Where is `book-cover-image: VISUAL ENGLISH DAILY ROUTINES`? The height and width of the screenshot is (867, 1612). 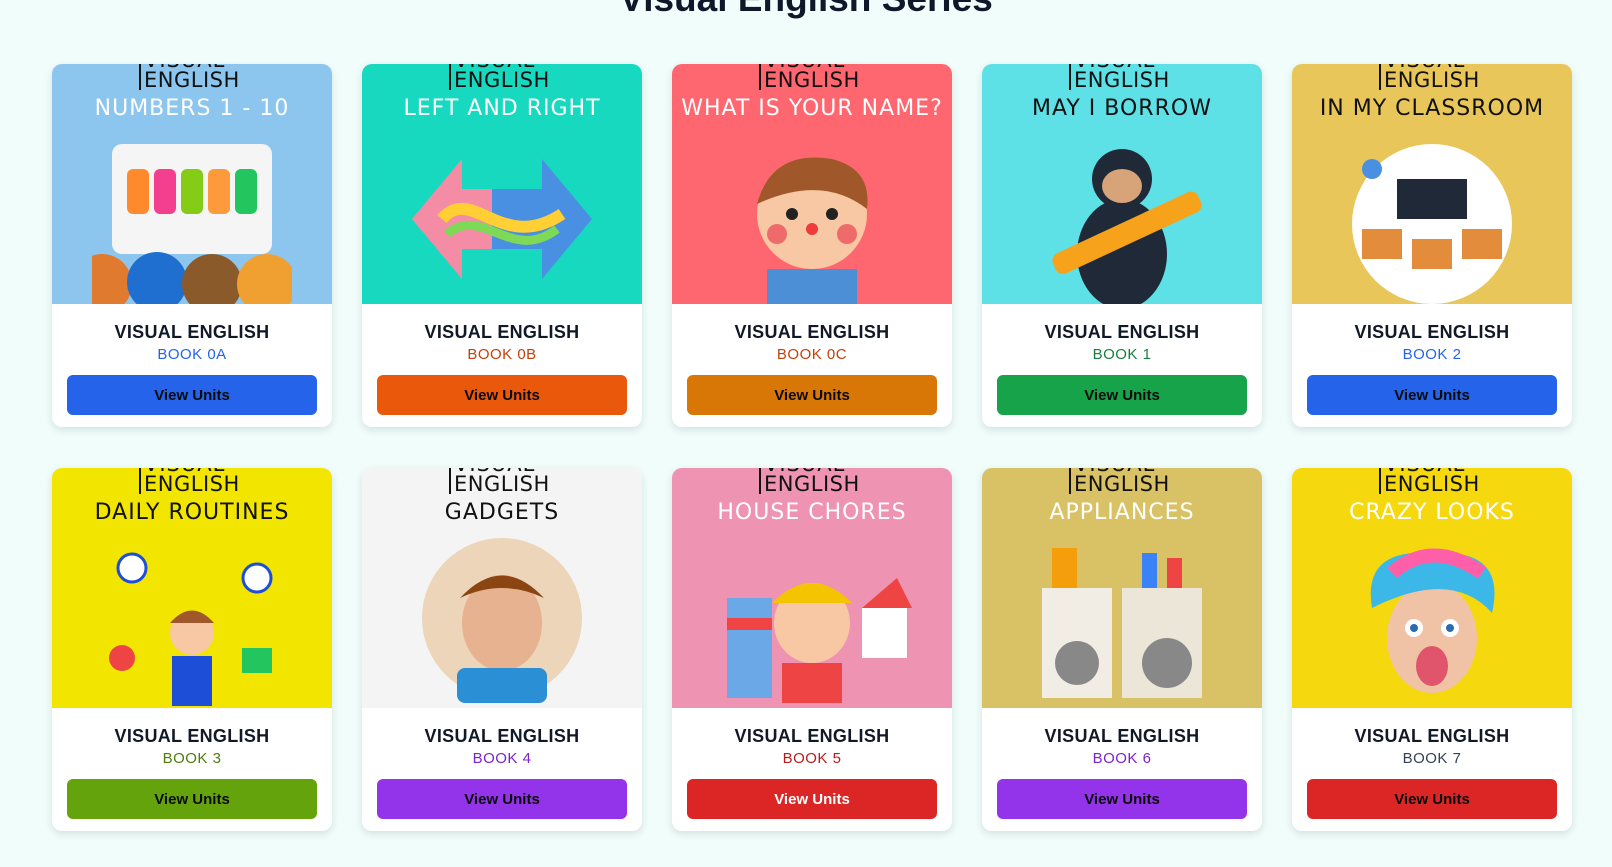 book-cover-image: VISUAL ENGLISH DAILY ROUTINES is located at coordinates (192, 588).